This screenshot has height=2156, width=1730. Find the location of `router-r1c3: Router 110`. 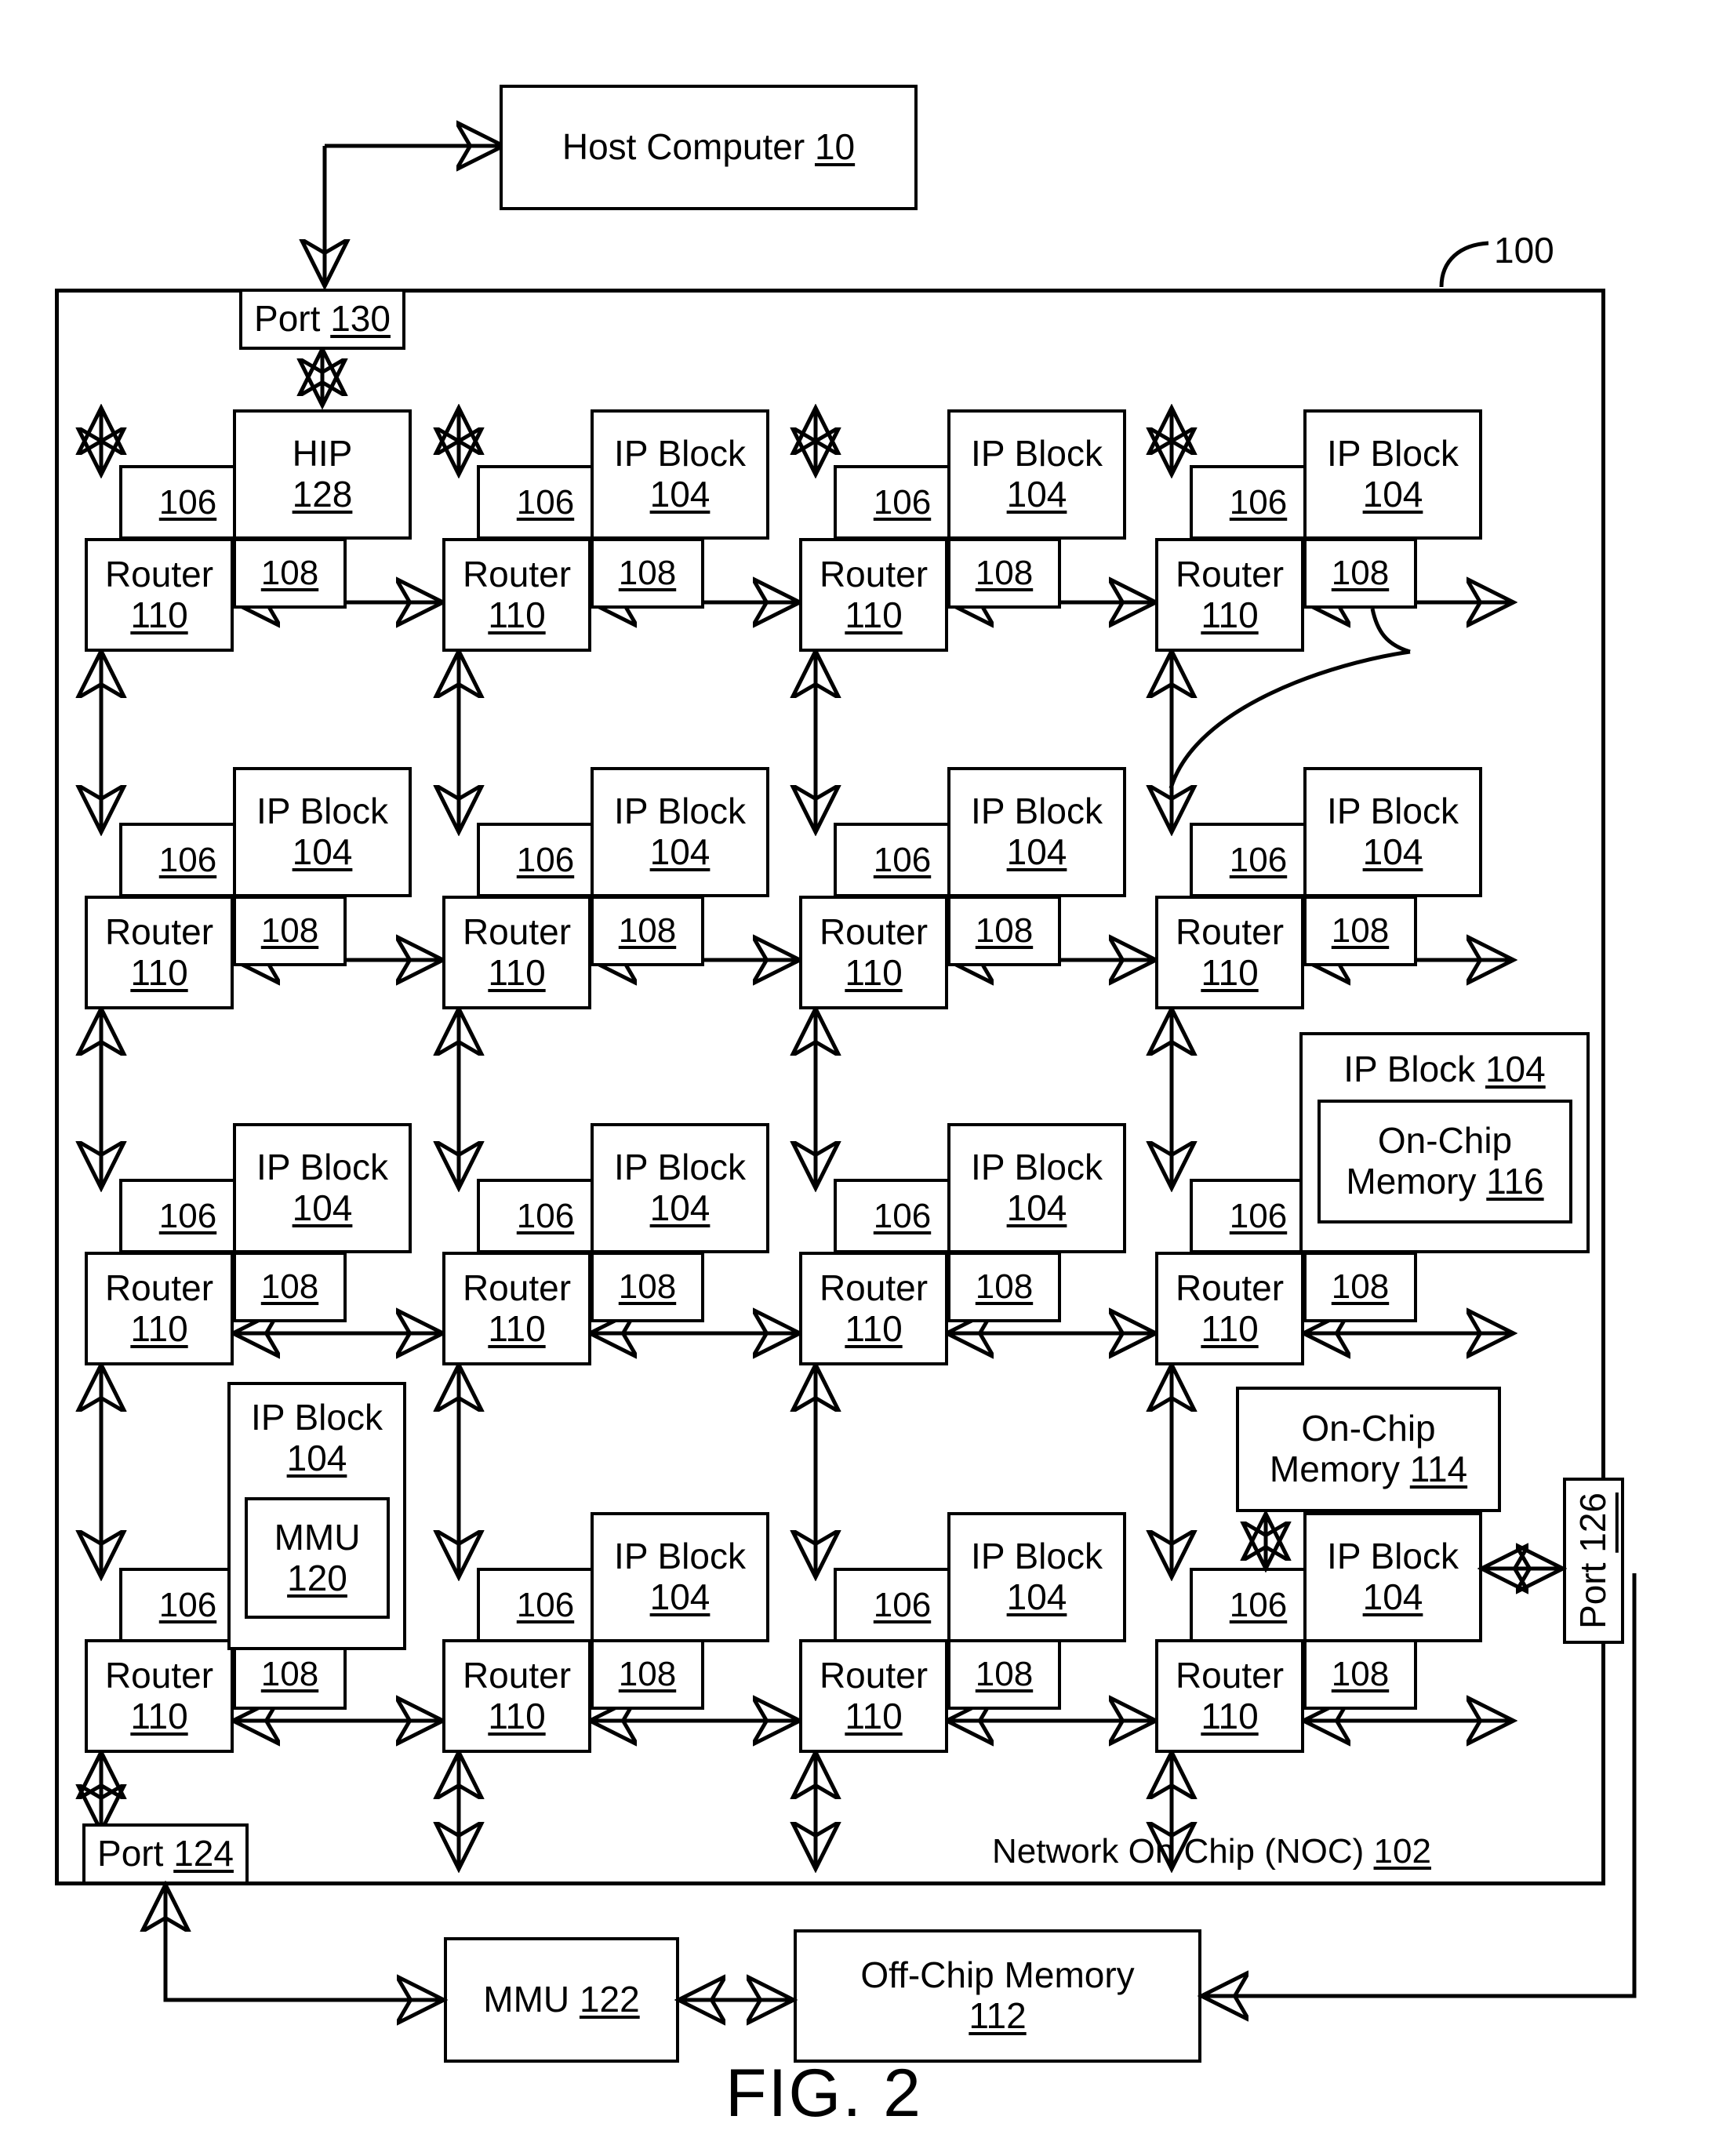

router-r1c3: Router 110 is located at coordinates (873, 595).